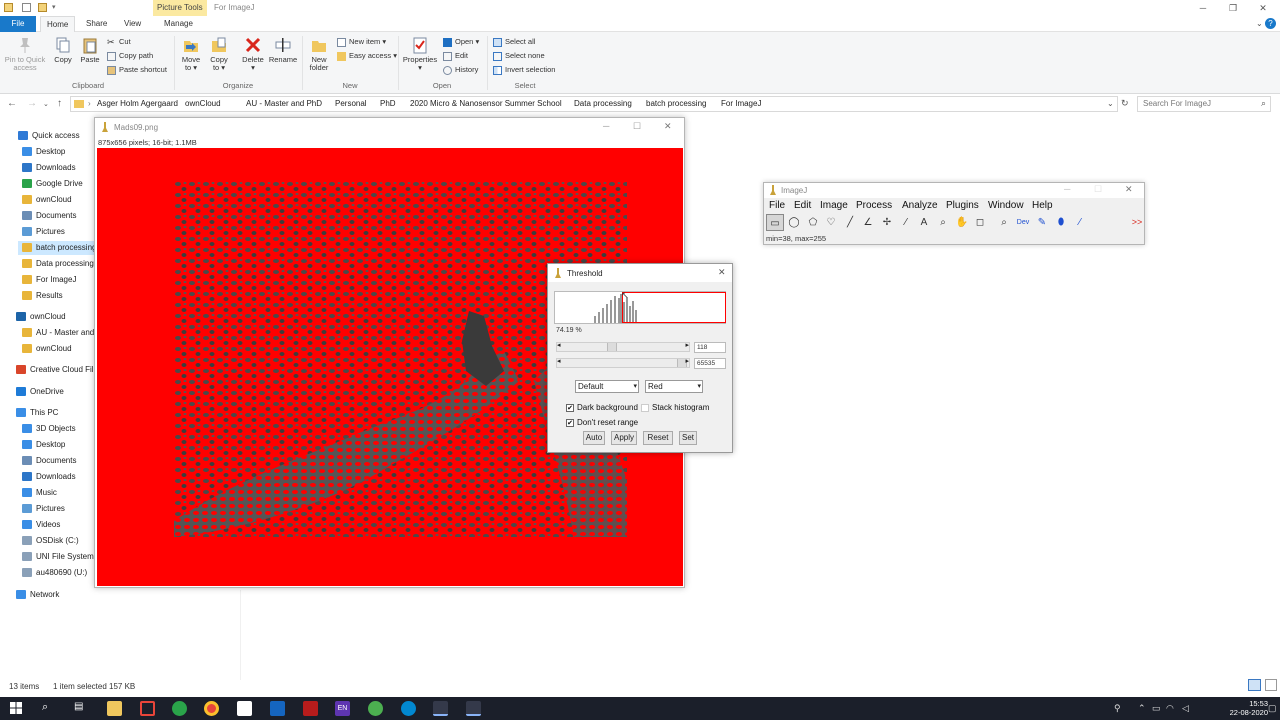 Image resolution: width=1280 pixels, height=720 pixels. I want to click on oval-tool-icon: ◯, so click(794, 222).